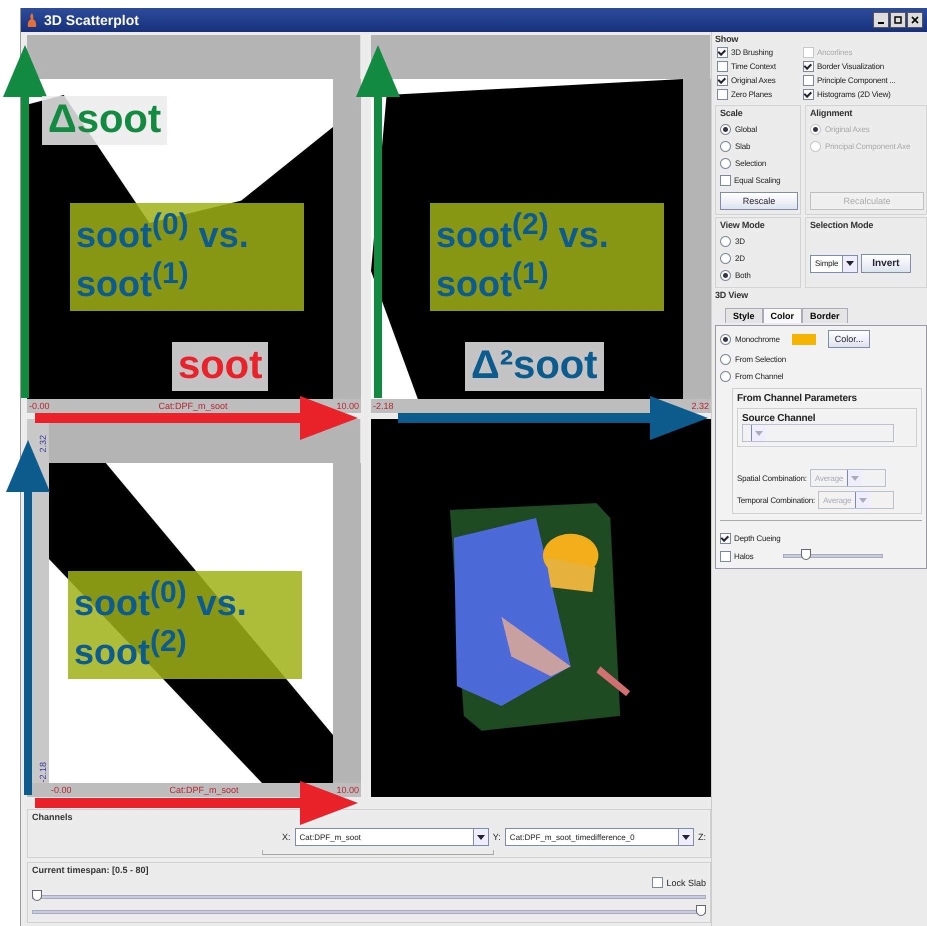 Image resolution: width=927 pixels, height=926 pixels. Describe the element at coordinates (847, 129) in the screenshot. I see `radio-label: Original Axes` at that location.